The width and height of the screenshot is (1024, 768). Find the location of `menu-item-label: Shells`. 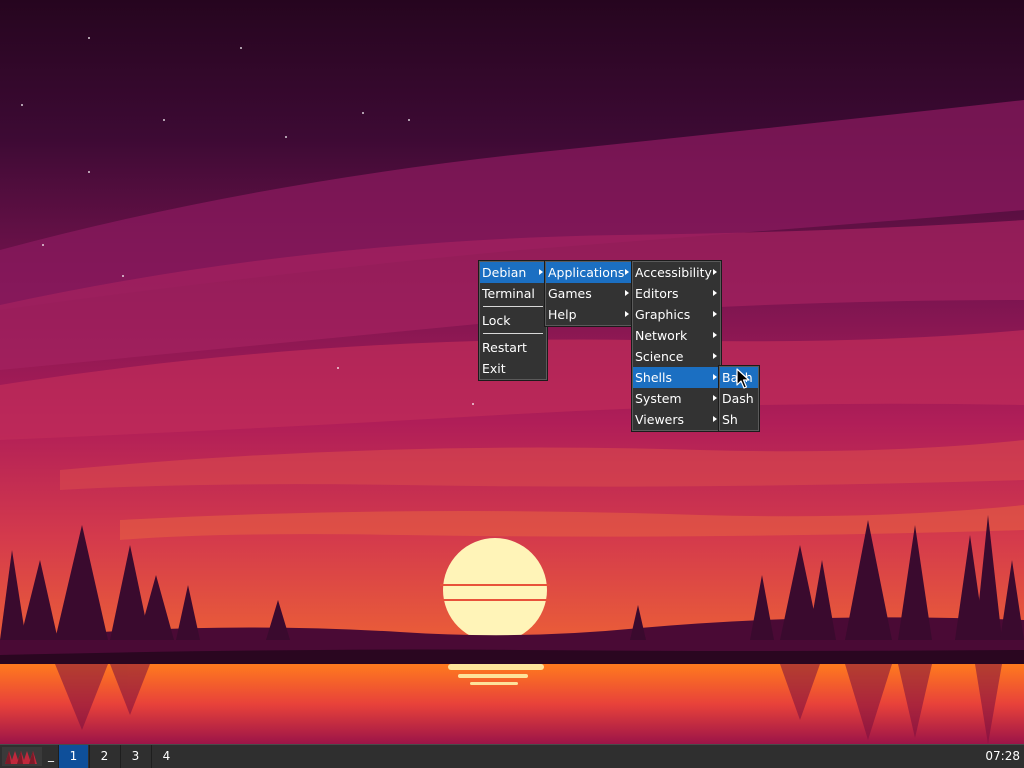

menu-item-label: Shells is located at coordinates (654, 377).